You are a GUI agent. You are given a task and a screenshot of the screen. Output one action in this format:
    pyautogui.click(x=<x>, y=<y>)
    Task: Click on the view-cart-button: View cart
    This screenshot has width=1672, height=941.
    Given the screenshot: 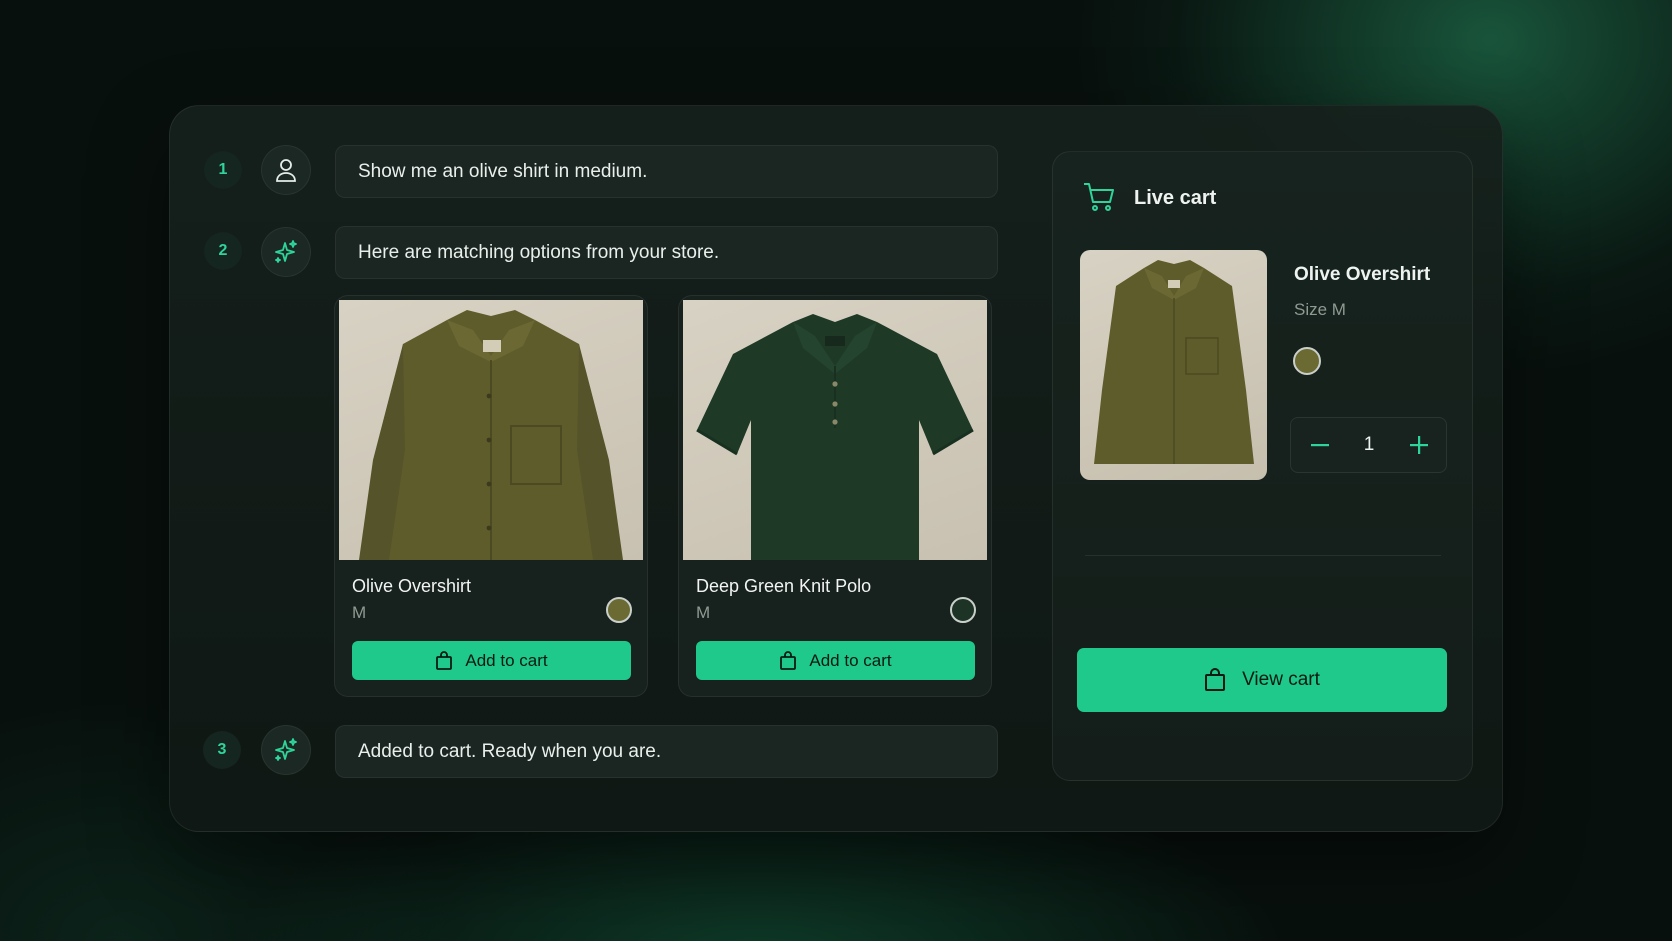 What is the action you would take?
    pyautogui.click(x=1262, y=680)
    